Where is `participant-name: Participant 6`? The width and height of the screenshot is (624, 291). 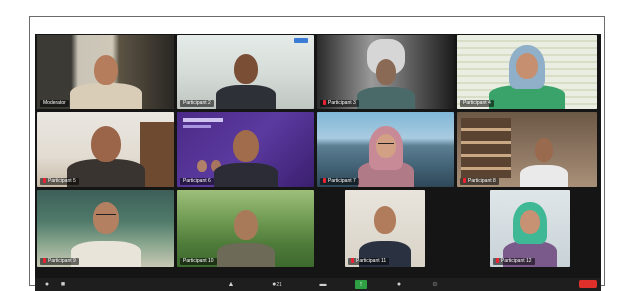 participant-name: Participant 6 is located at coordinates (197, 181).